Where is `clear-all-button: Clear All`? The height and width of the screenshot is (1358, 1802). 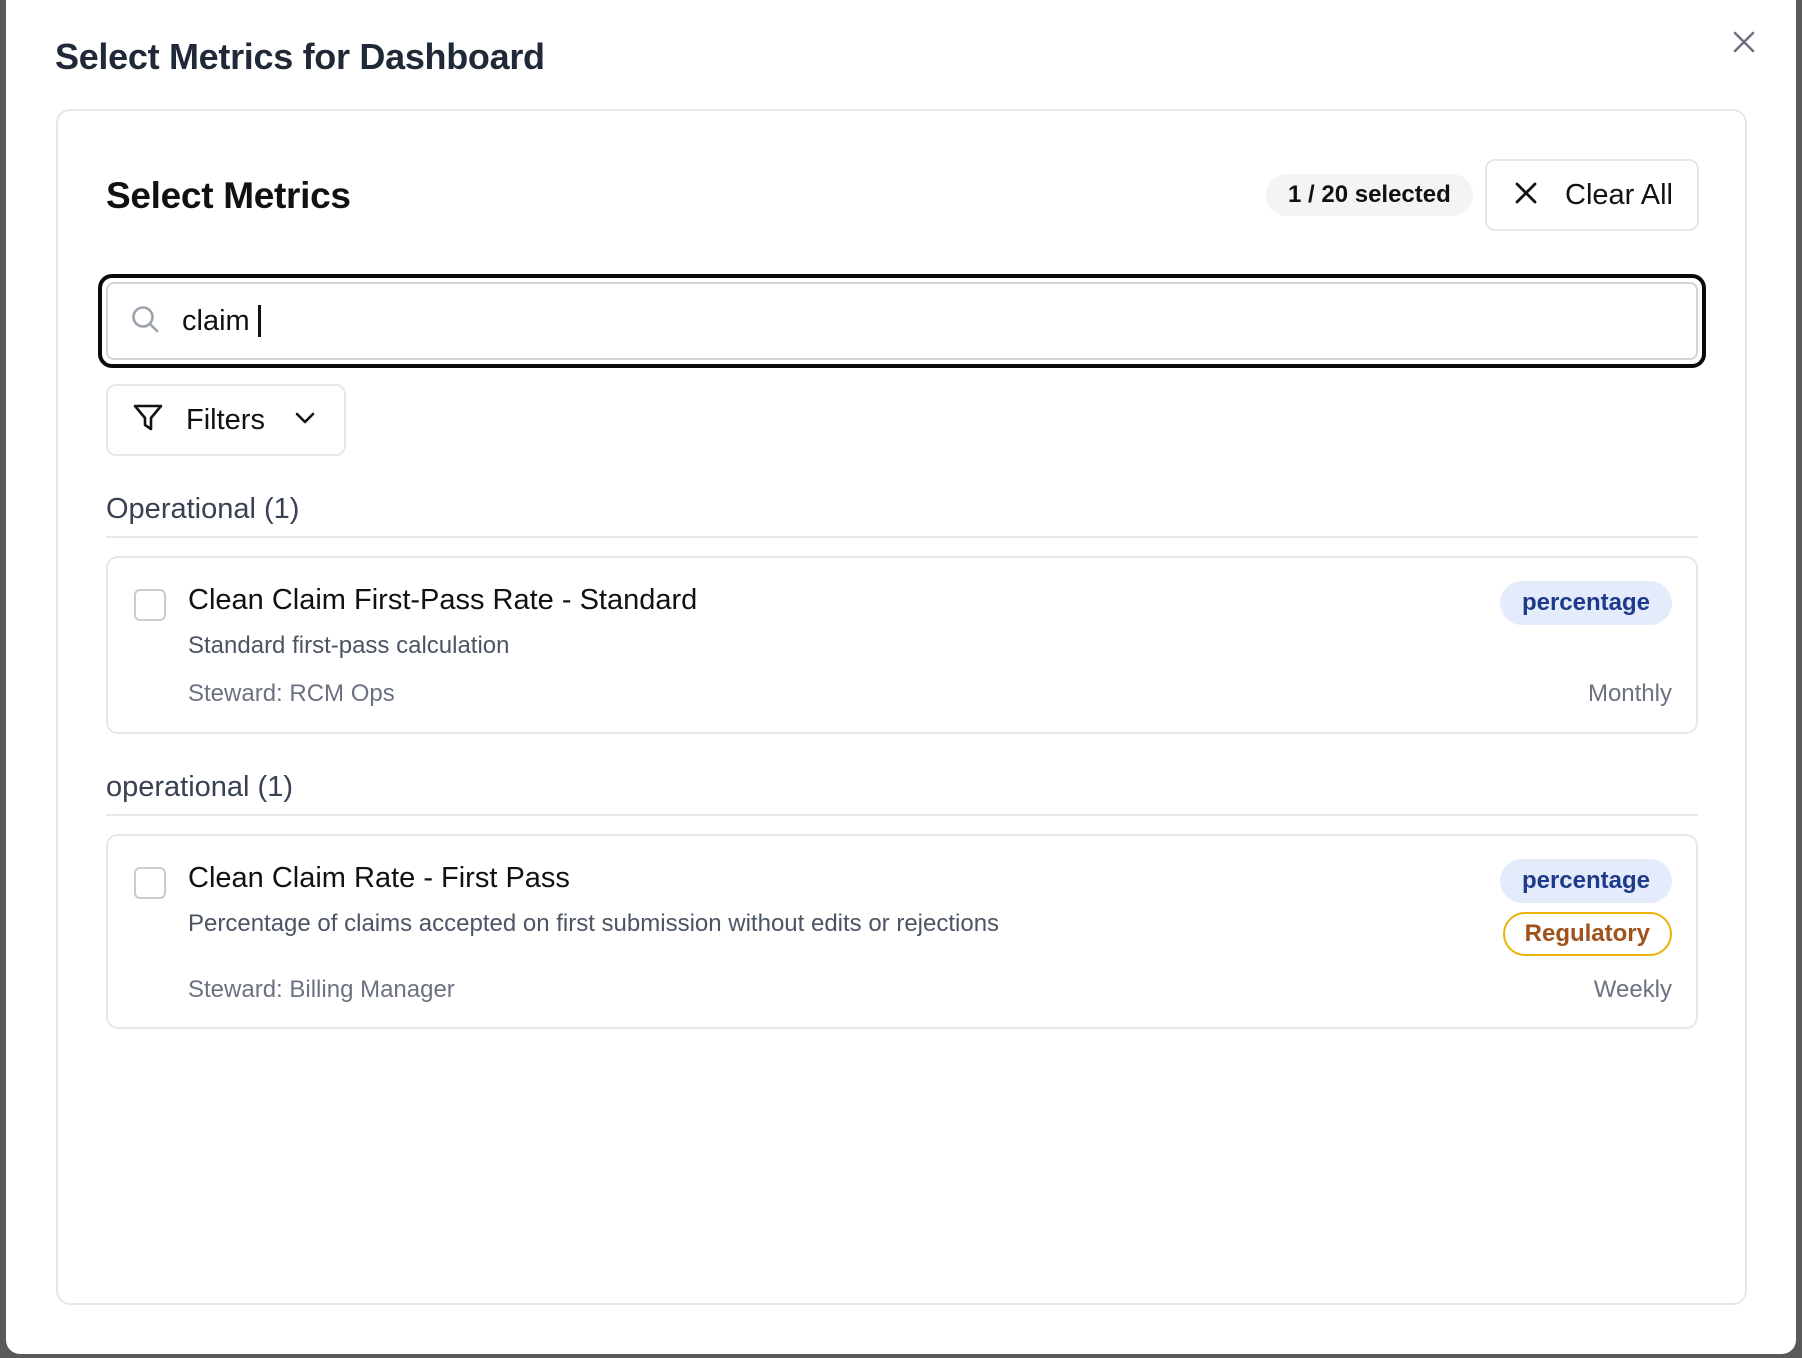
clear-all-button: Clear All is located at coordinates (1592, 195).